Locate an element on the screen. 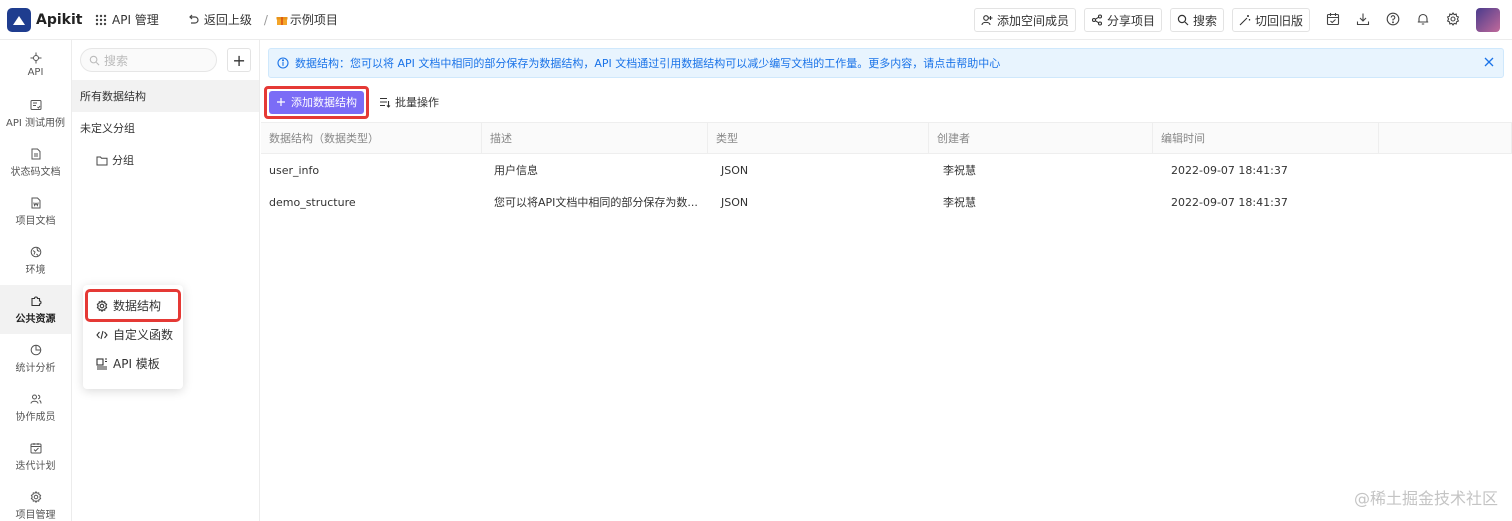 The image size is (1512, 521). back-button: 返回上级 is located at coordinates (219, 19).